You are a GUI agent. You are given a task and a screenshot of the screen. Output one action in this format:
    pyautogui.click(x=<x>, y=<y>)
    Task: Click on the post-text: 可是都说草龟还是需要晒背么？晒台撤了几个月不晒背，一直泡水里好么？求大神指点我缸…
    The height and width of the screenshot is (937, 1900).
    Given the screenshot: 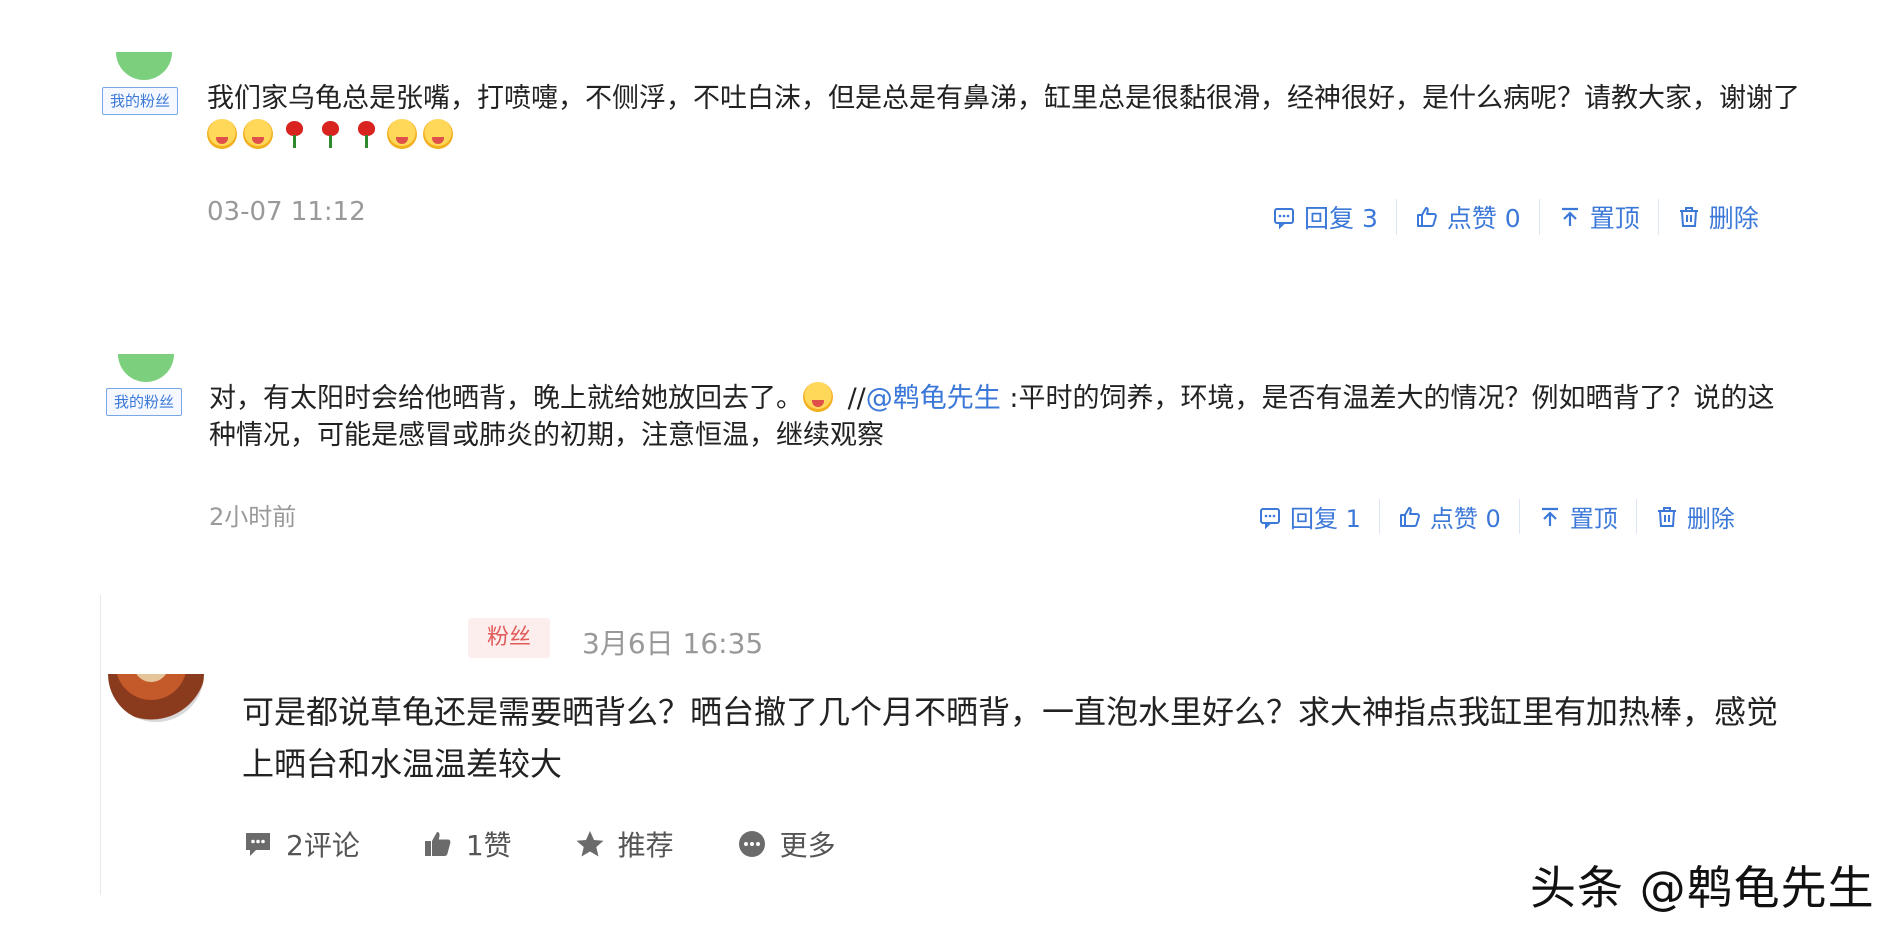 What is the action you would take?
    pyautogui.click(x=1010, y=738)
    